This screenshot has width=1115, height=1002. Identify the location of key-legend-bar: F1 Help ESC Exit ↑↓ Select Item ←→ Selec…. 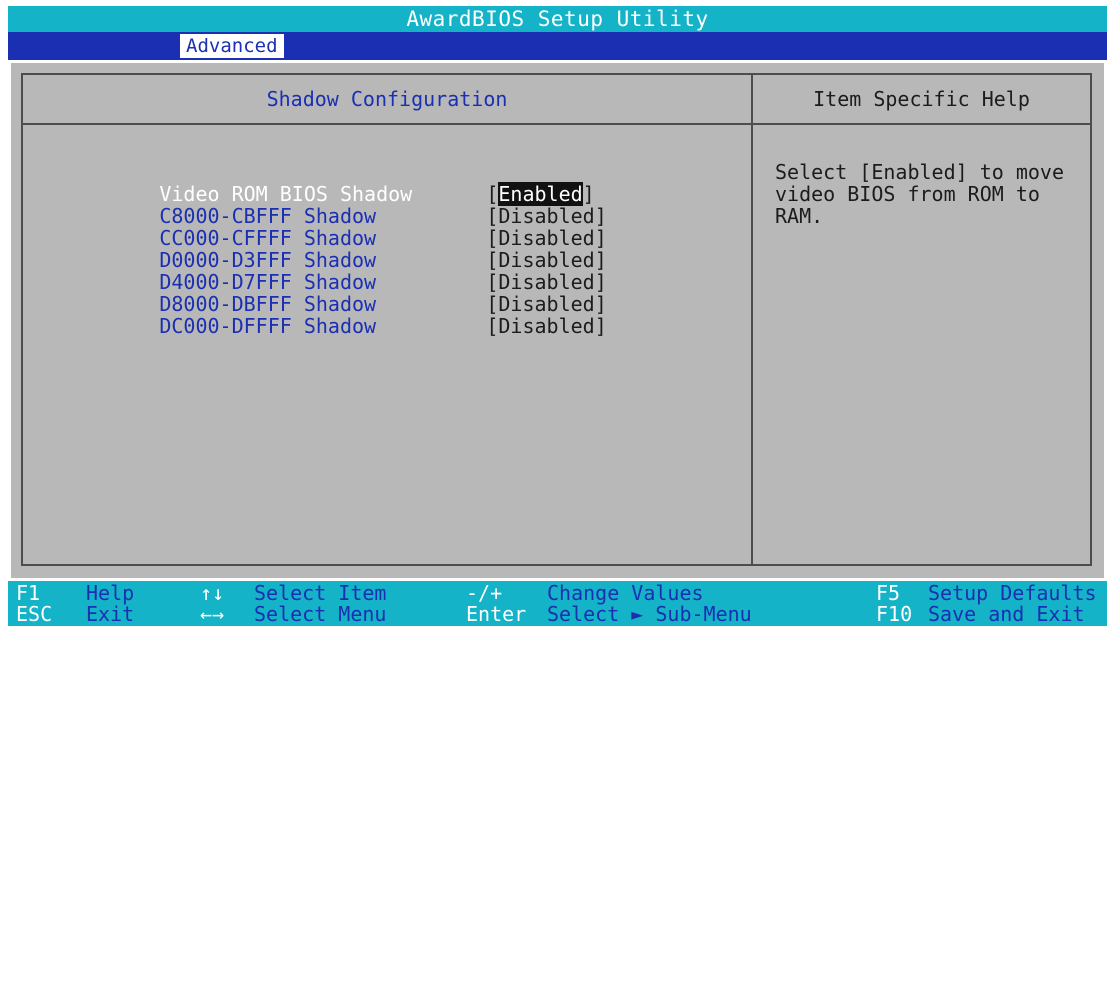
(557, 603).